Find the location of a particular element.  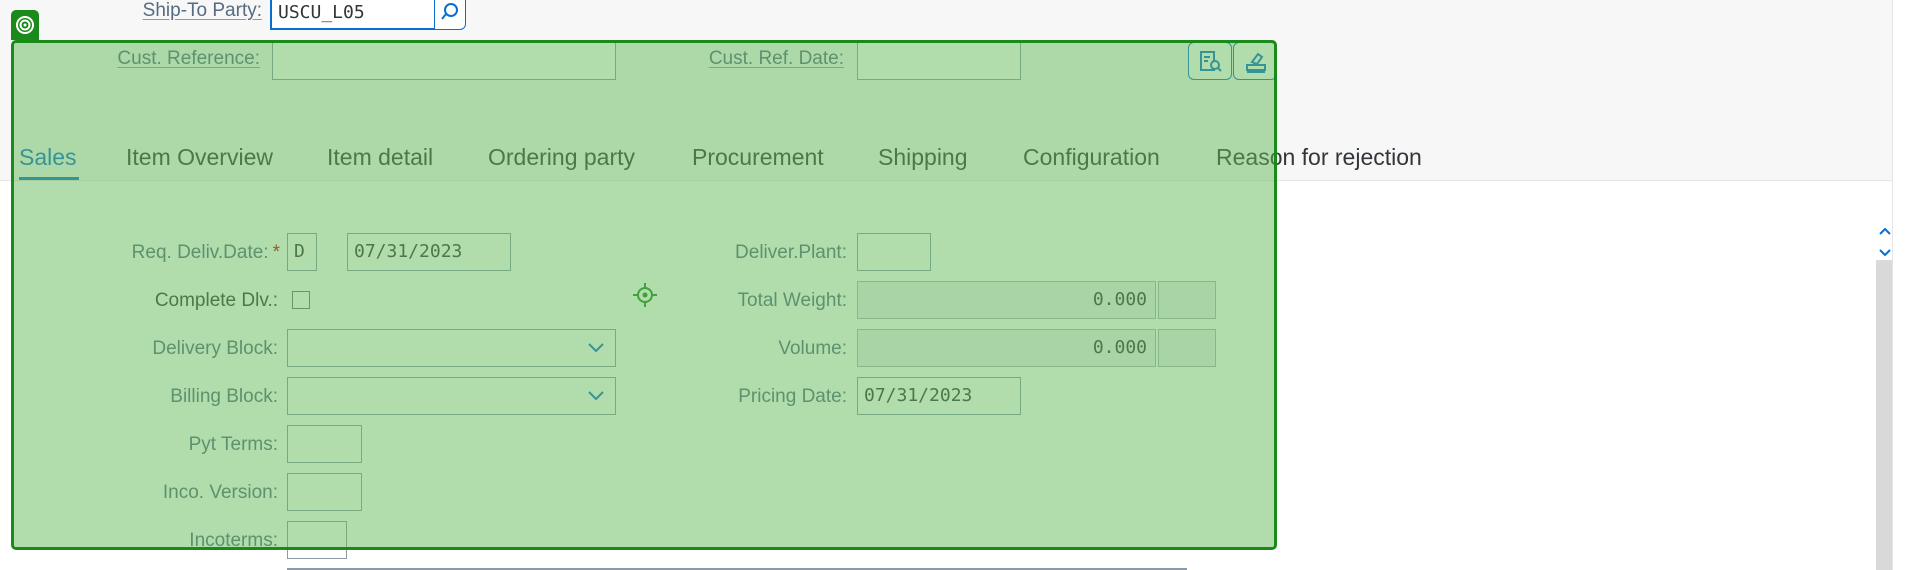

target-icon is located at coordinates (25, 25).